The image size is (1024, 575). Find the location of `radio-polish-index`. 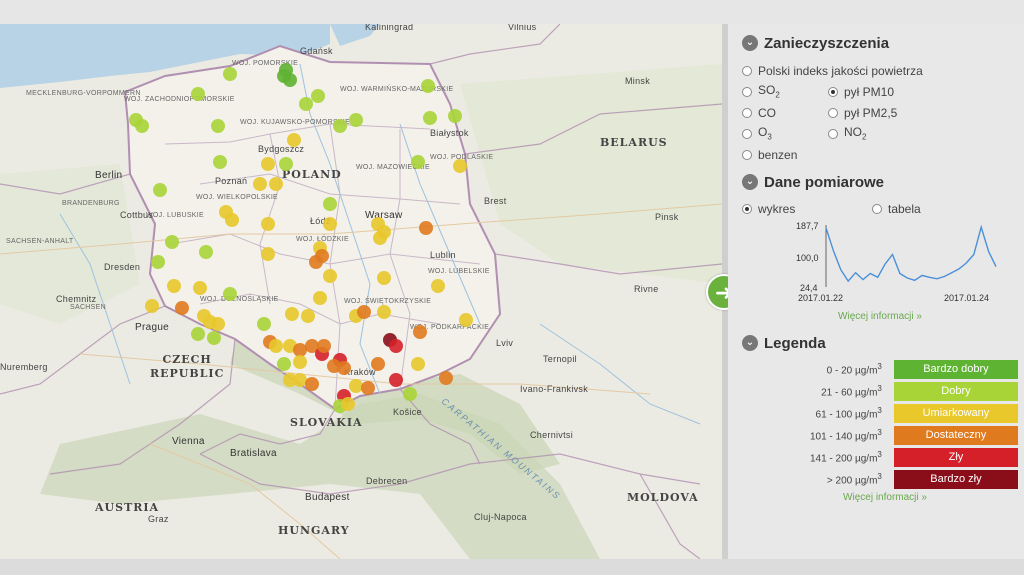

radio-polish-index is located at coordinates (747, 70).